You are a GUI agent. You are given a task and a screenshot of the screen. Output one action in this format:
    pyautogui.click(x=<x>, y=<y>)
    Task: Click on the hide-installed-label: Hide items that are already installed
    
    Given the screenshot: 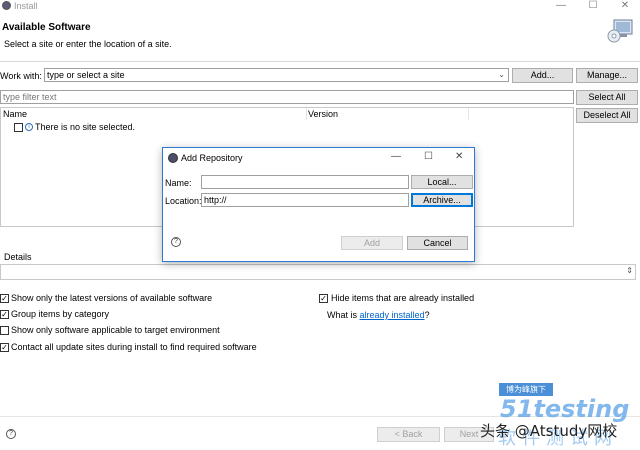 What is the action you would take?
    pyautogui.click(x=403, y=298)
    